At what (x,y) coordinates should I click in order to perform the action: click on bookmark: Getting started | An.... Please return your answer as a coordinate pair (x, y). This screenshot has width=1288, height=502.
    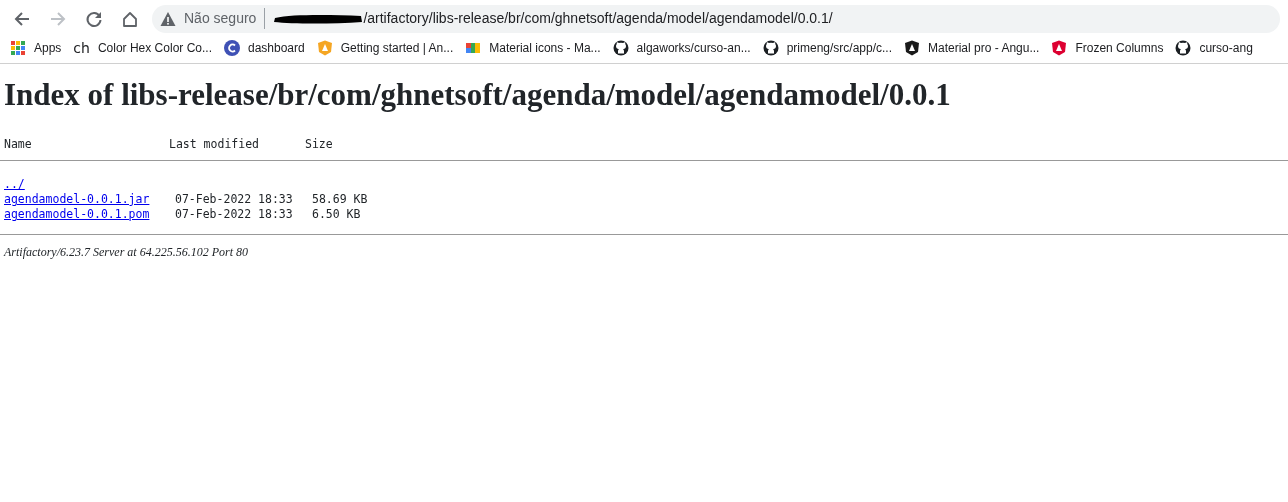
    Looking at the image, I should click on (385, 48).